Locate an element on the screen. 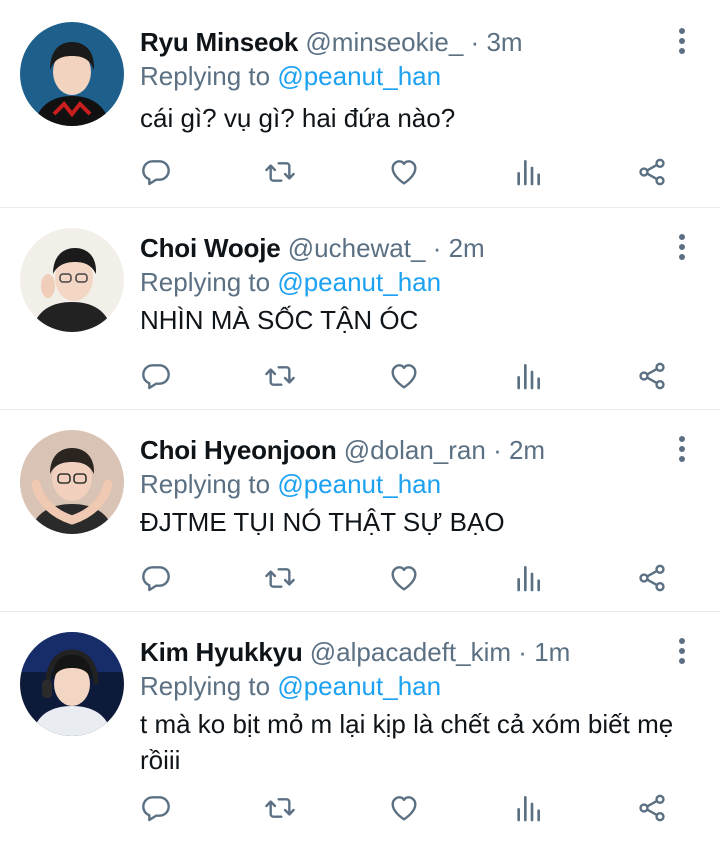 The image size is (720, 842). display-name: Choi Wooje is located at coordinates (210, 248).